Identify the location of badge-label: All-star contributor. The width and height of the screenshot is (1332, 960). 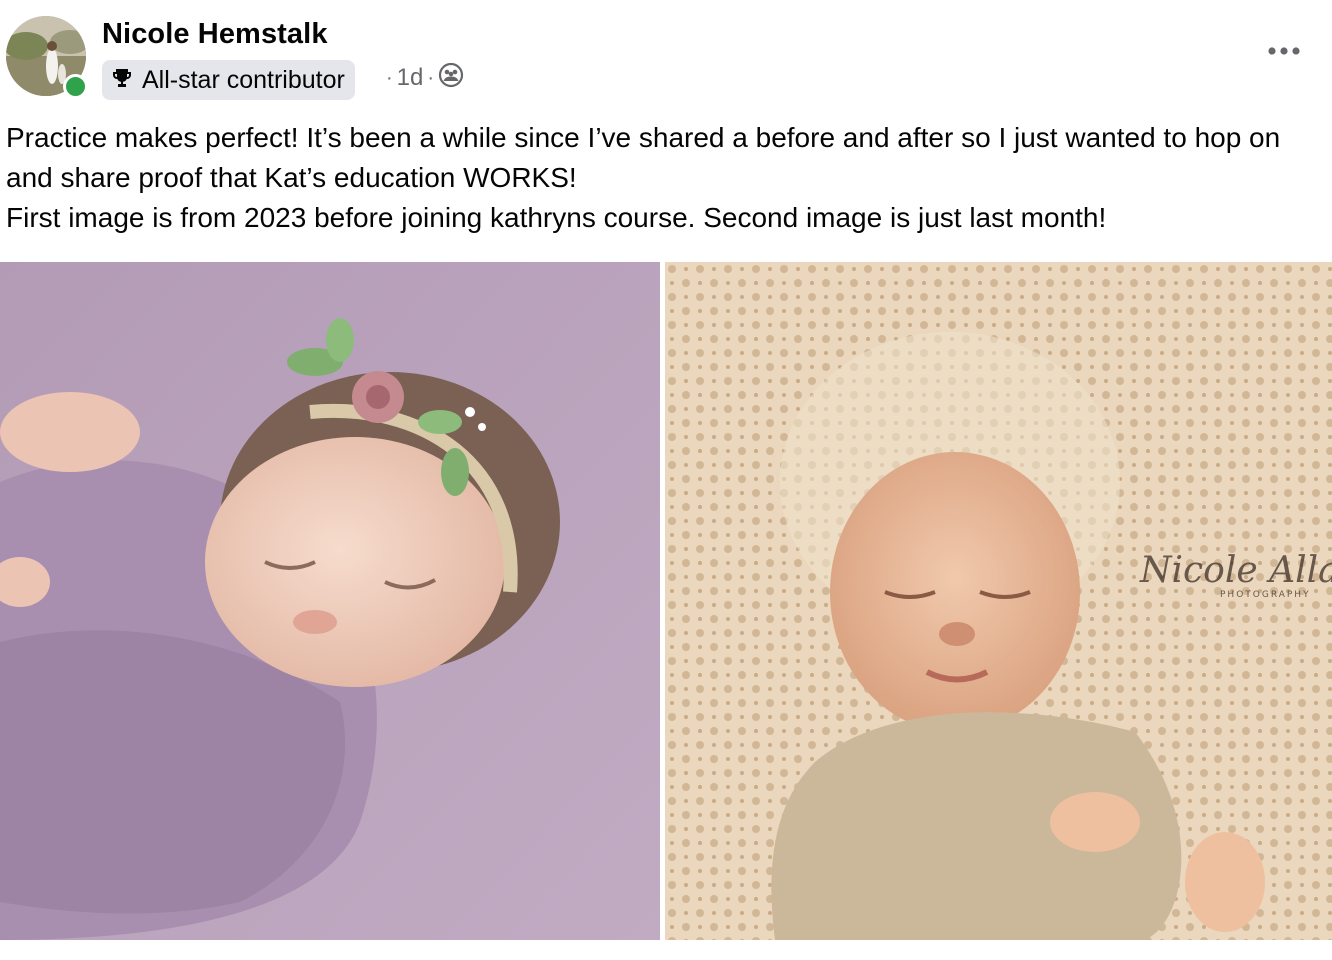
(243, 79).